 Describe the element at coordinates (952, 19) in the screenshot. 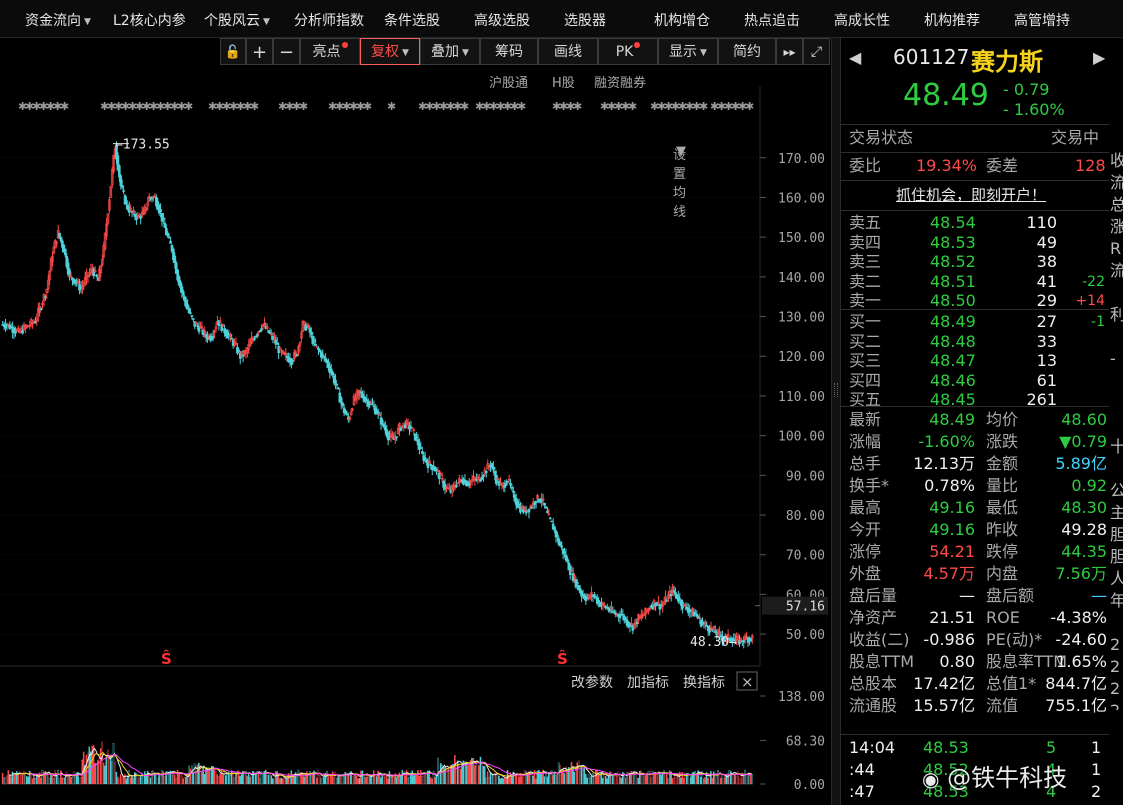

I see `nav-item-10: 机构推荐` at that location.